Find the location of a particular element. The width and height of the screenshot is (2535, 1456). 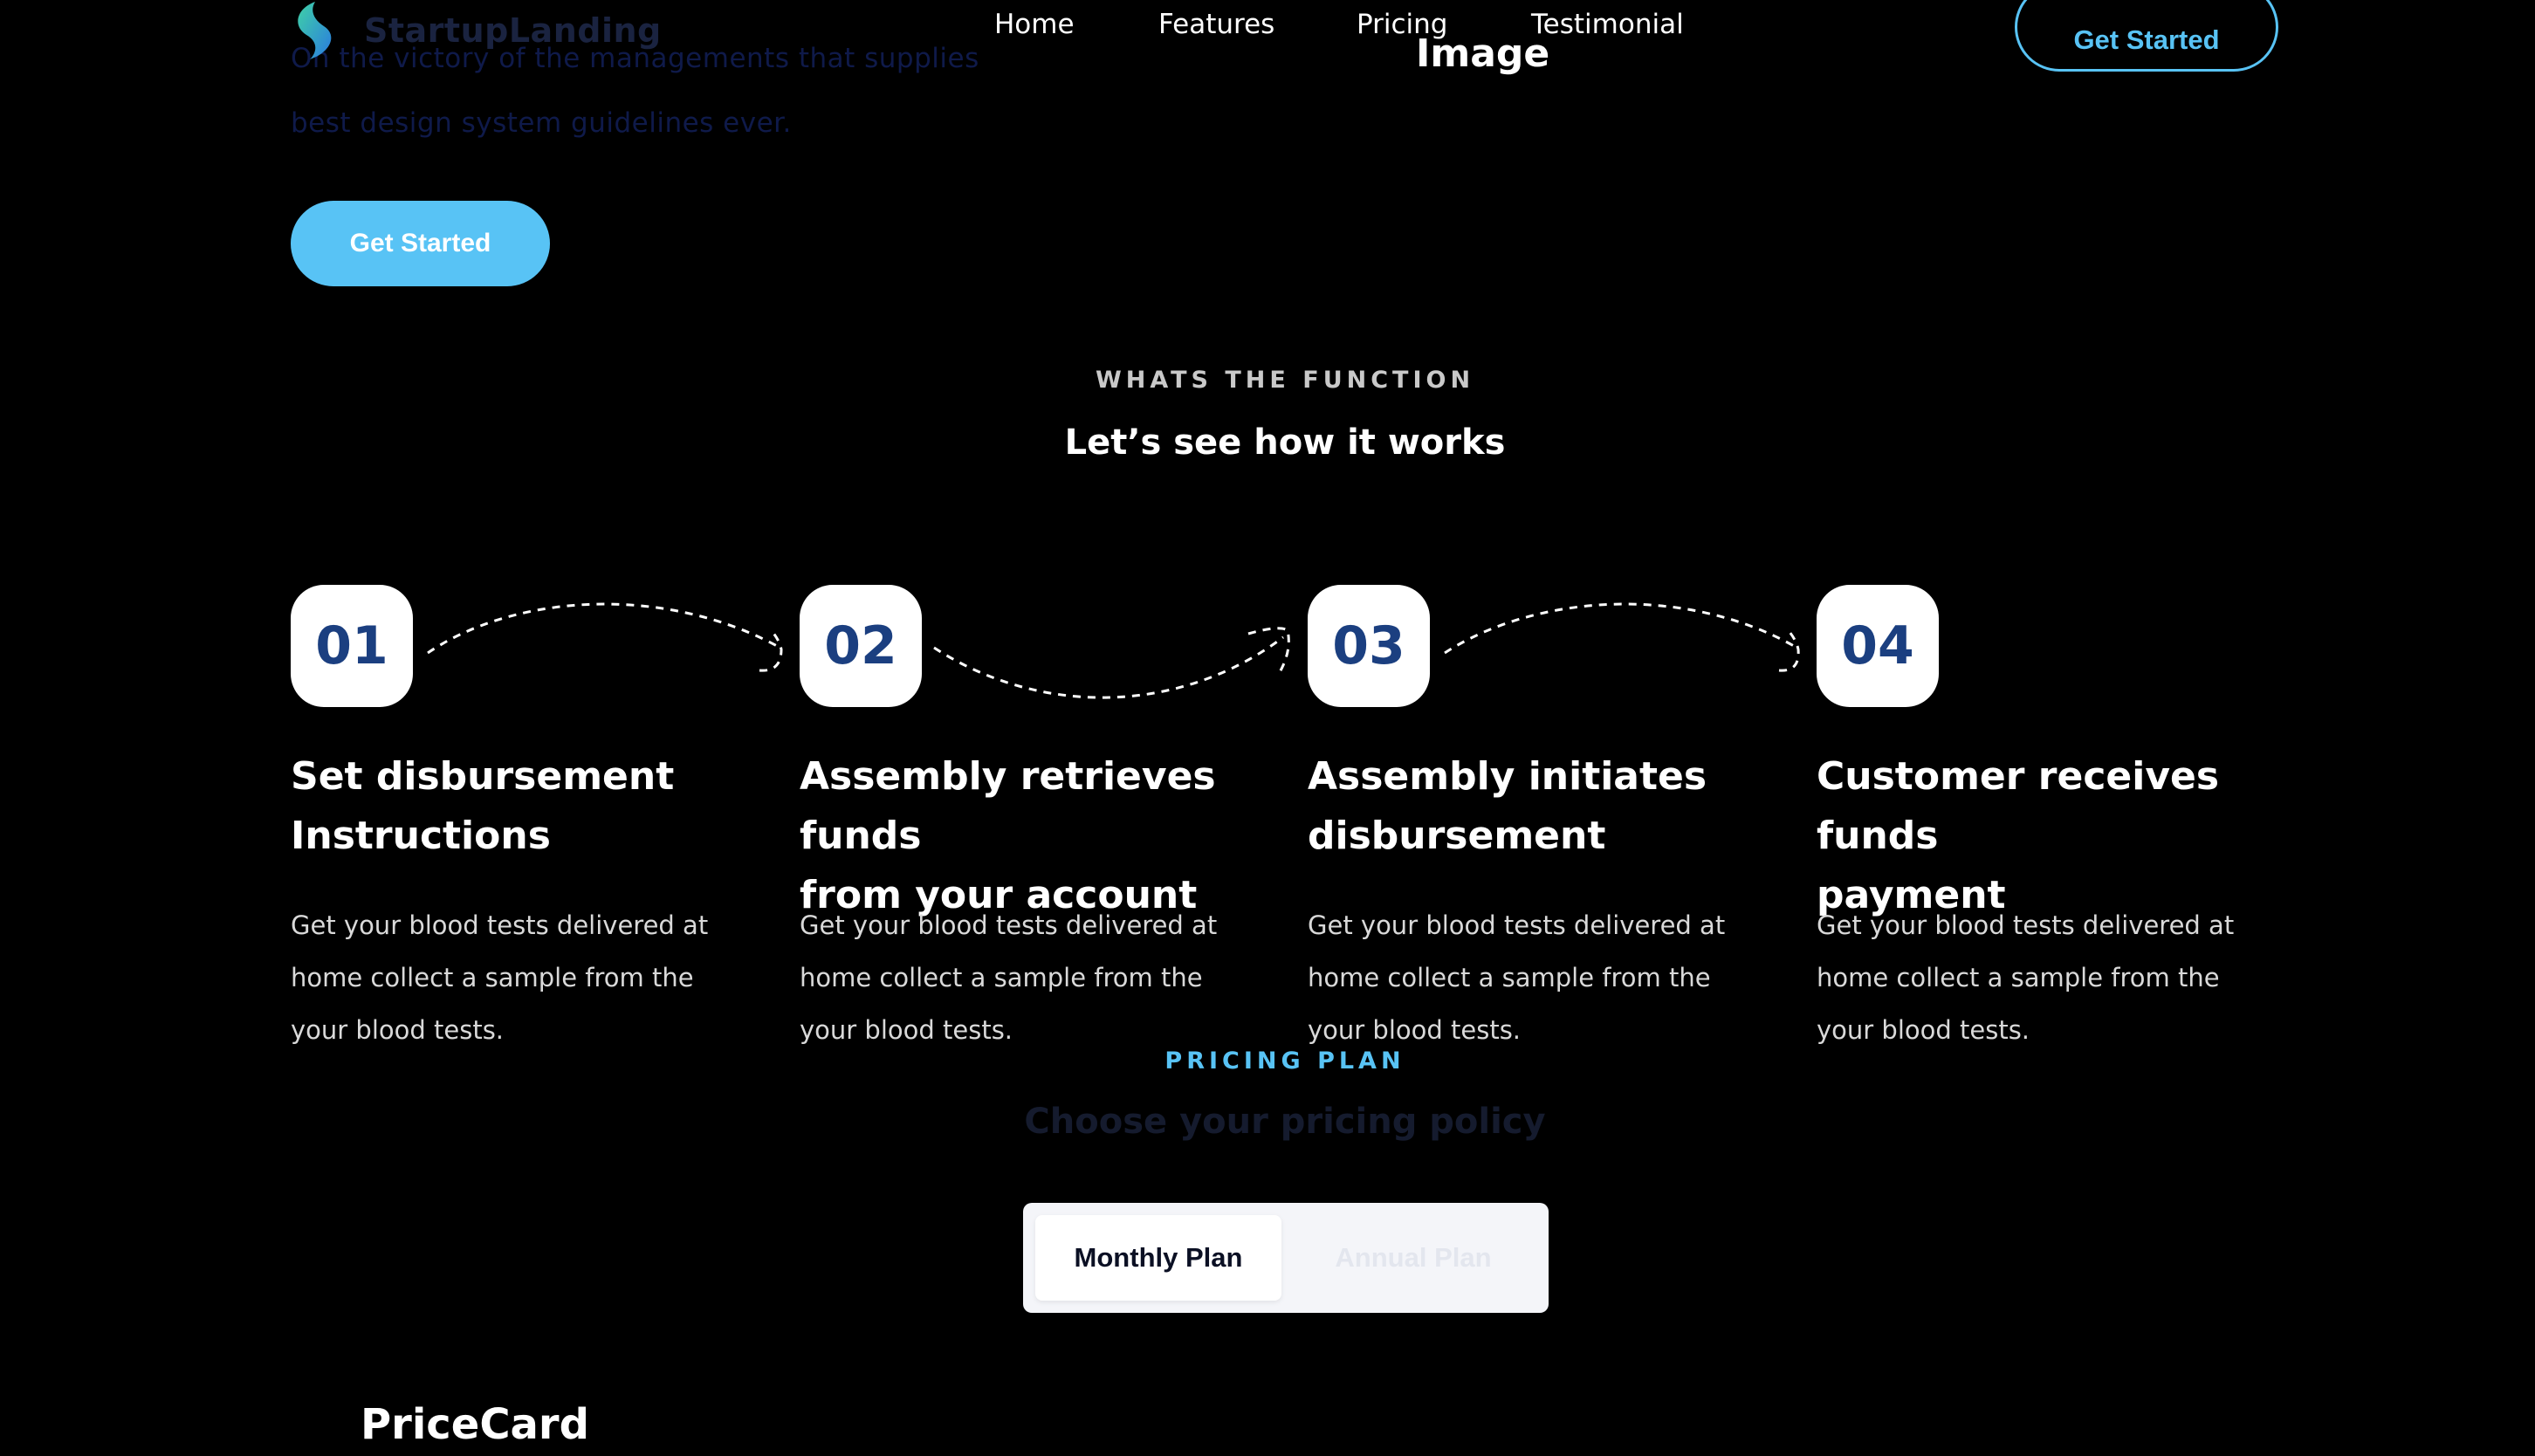

nav-link-testimonial: Testimonial is located at coordinates (1607, 24).